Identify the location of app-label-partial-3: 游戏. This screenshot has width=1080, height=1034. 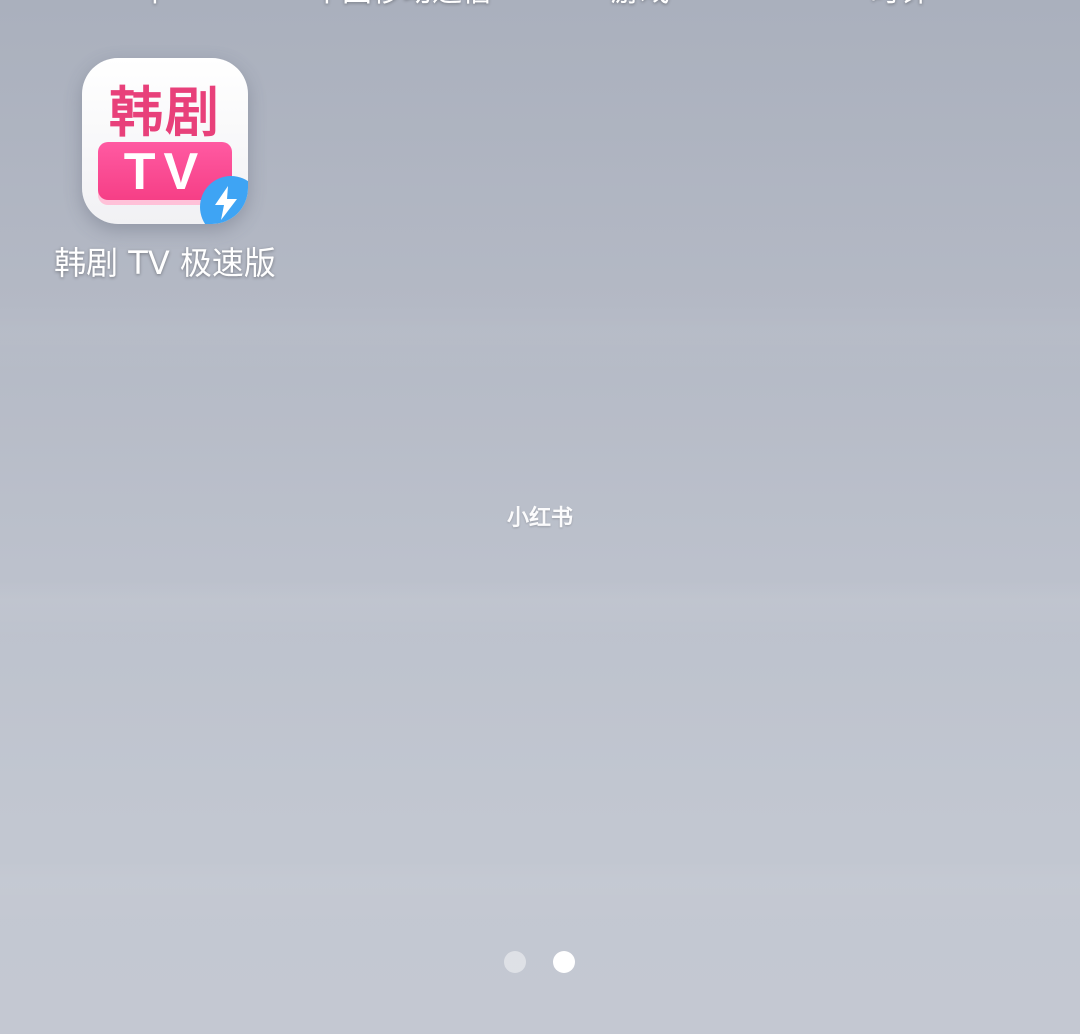
(640, 5).